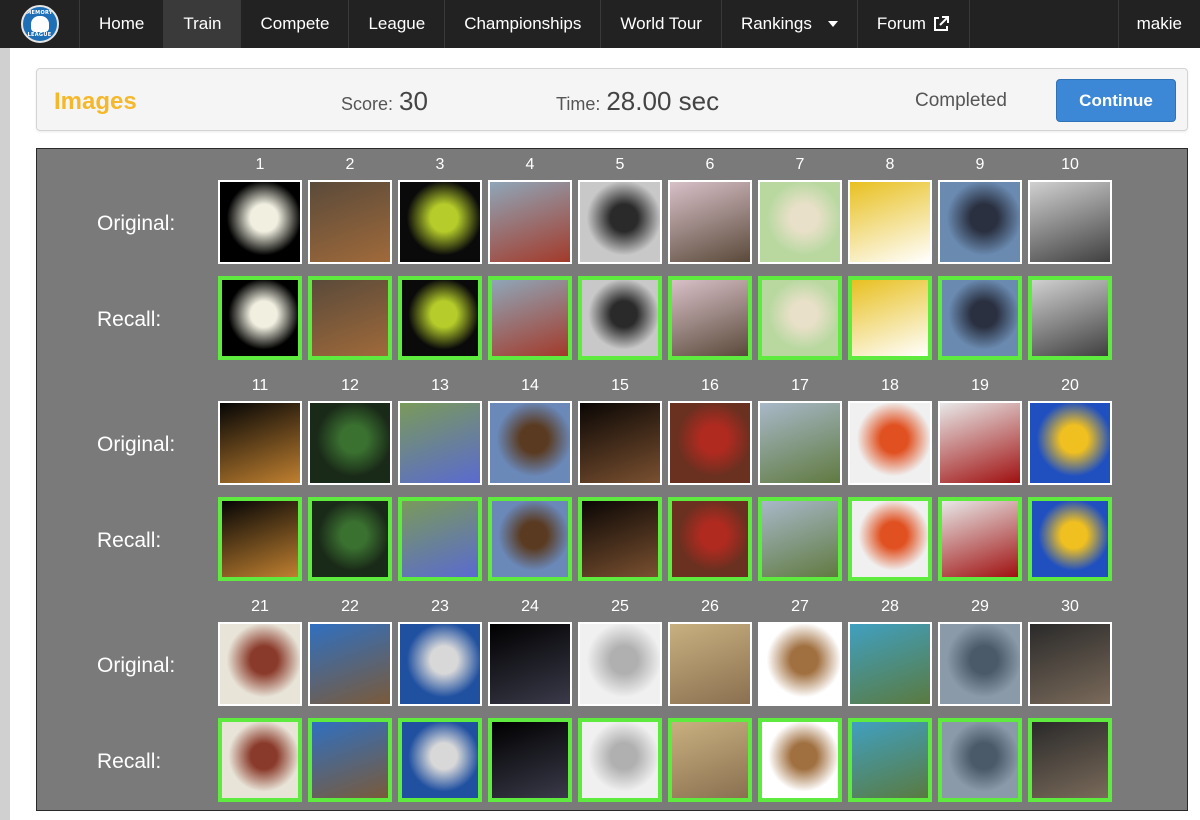 The image size is (1200, 820). What do you see at coordinates (122, 24) in the screenshot?
I see `nav-home: Home` at bounding box center [122, 24].